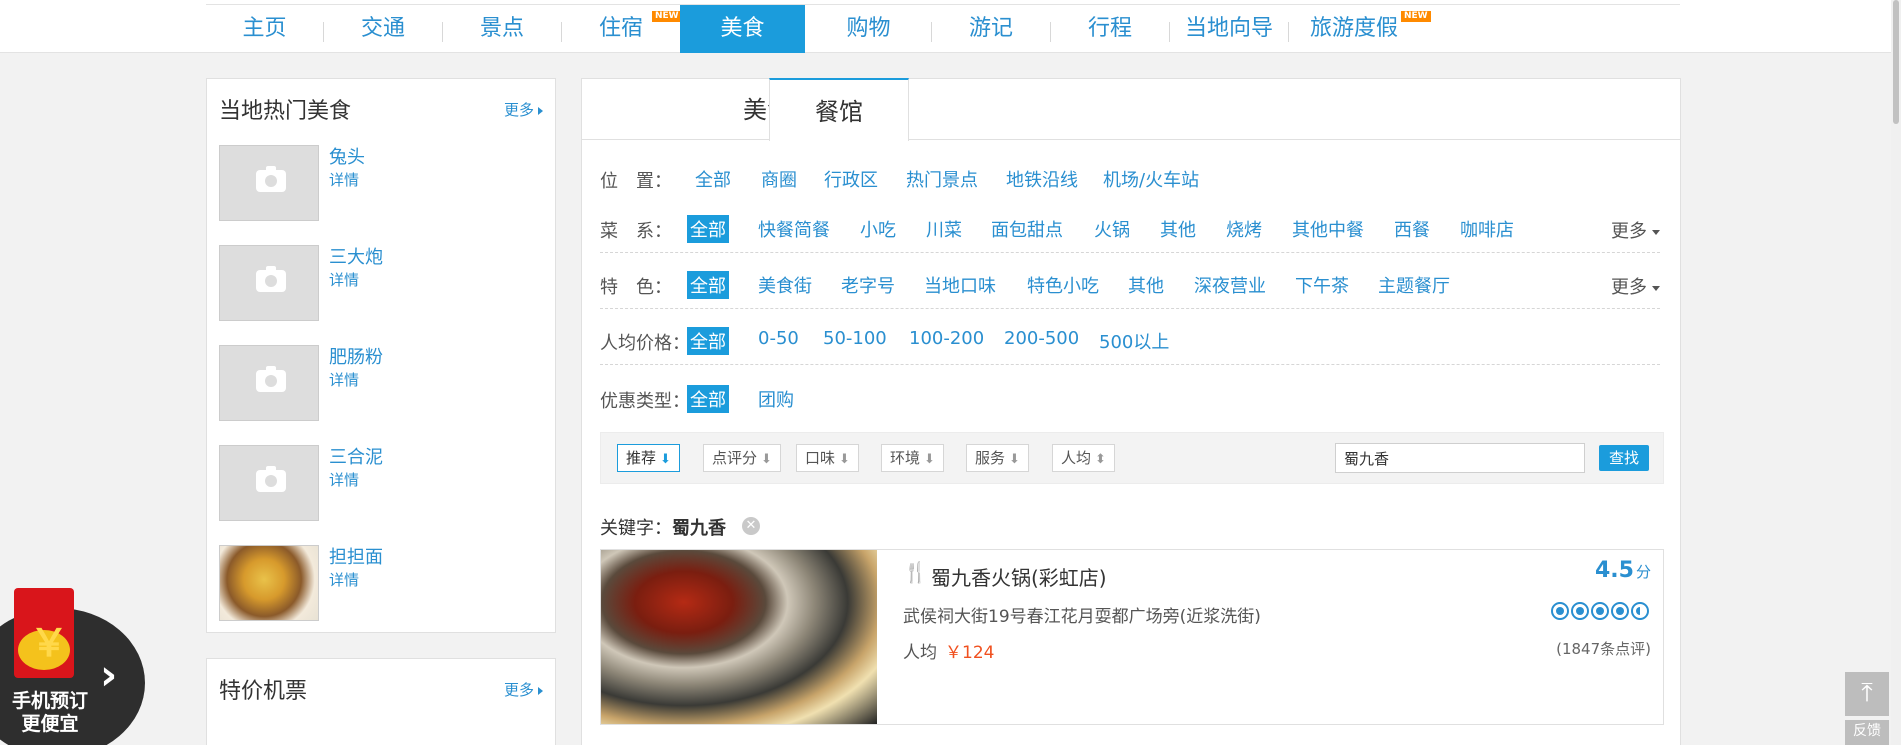 The height and width of the screenshot is (745, 1901). What do you see at coordinates (1230, 285) in the screenshot?
I see `filter-option: 深夜营业` at bounding box center [1230, 285].